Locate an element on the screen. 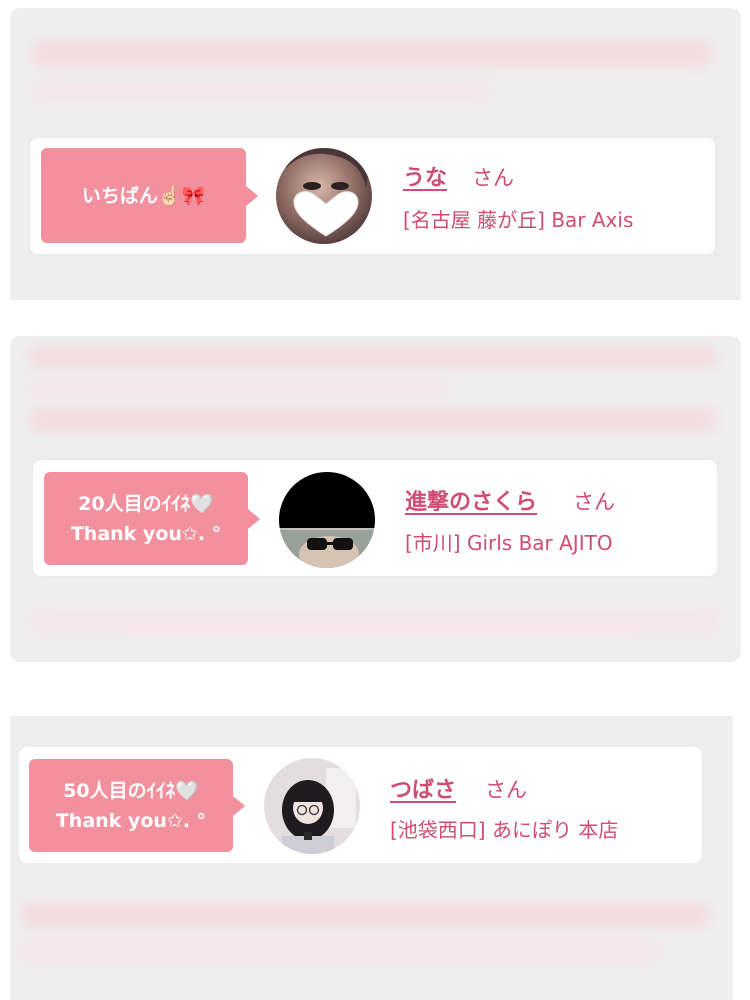 The width and height of the screenshot is (750, 1000). message-text: 20人目のｲｲﾈ🤍 is located at coordinates (146, 503).